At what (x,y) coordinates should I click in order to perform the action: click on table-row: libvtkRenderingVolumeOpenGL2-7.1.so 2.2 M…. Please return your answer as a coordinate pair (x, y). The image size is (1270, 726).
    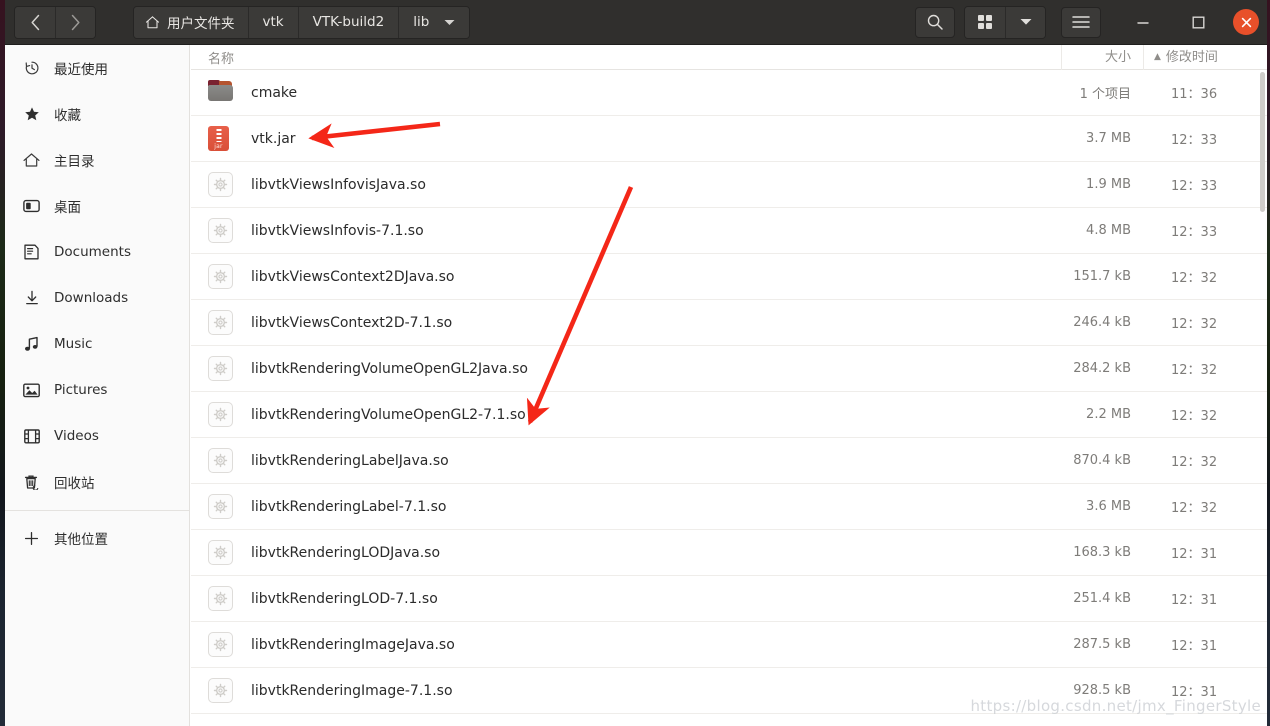
    Looking at the image, I should click on (729, 415).